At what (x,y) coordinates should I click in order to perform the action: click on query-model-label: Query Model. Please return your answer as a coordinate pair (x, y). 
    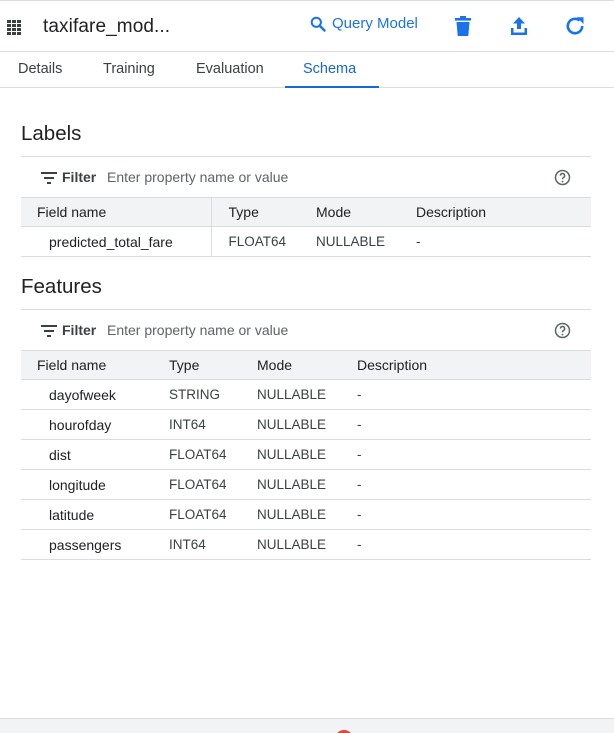
    Looking at the image, I should click on (375, 23).